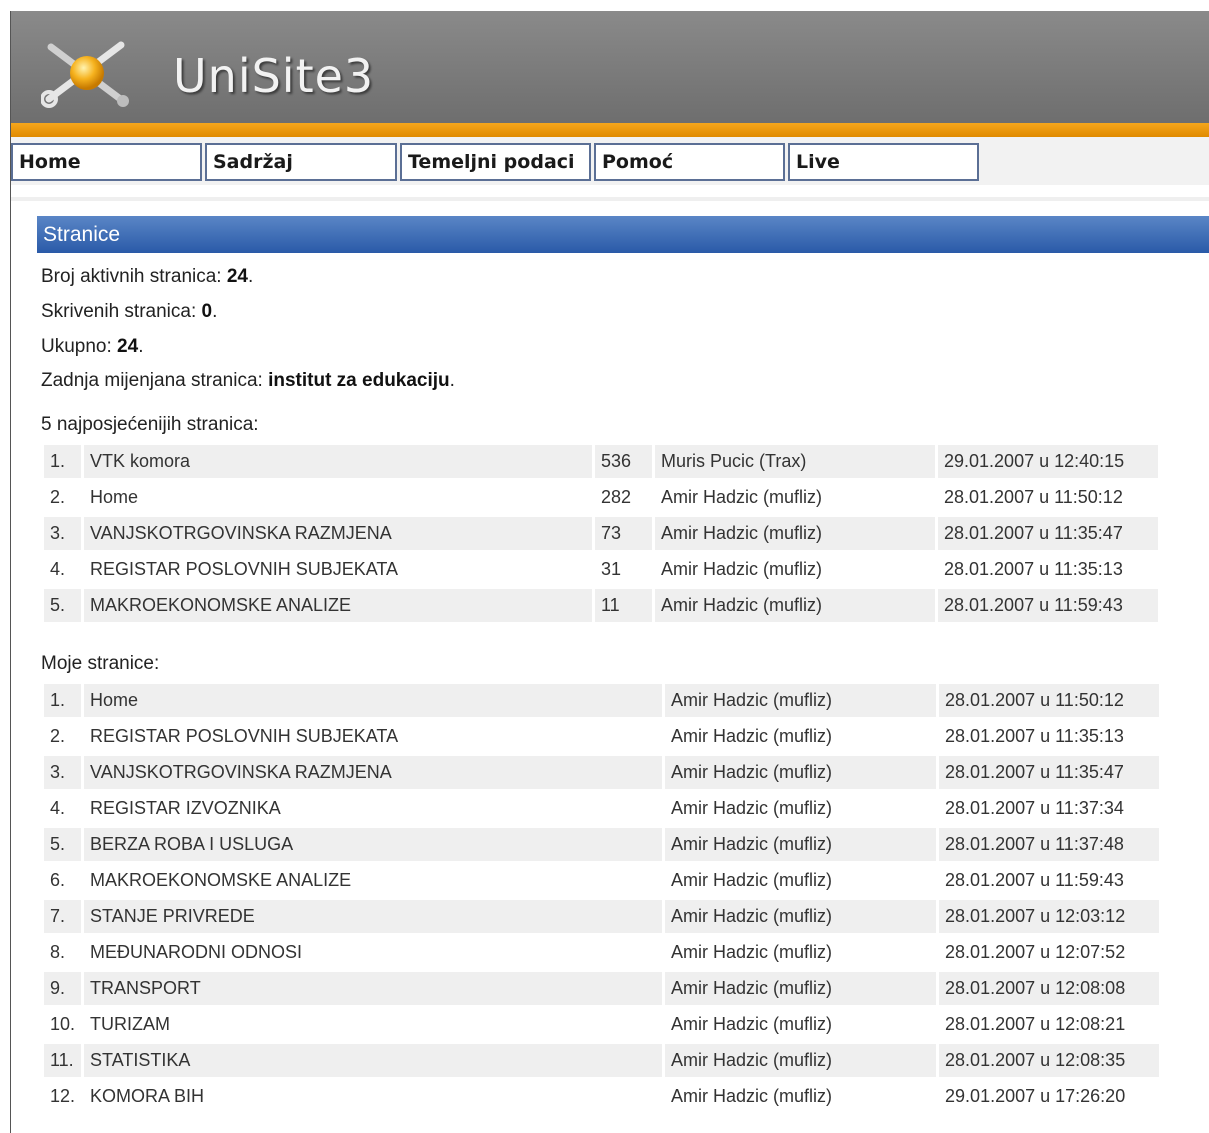  What do you see at coordinates (147, 276) in the screenshot?
I see `stat-active-pages: Broj aktivnih stranica: 24.` at bounding box center [147, 276].